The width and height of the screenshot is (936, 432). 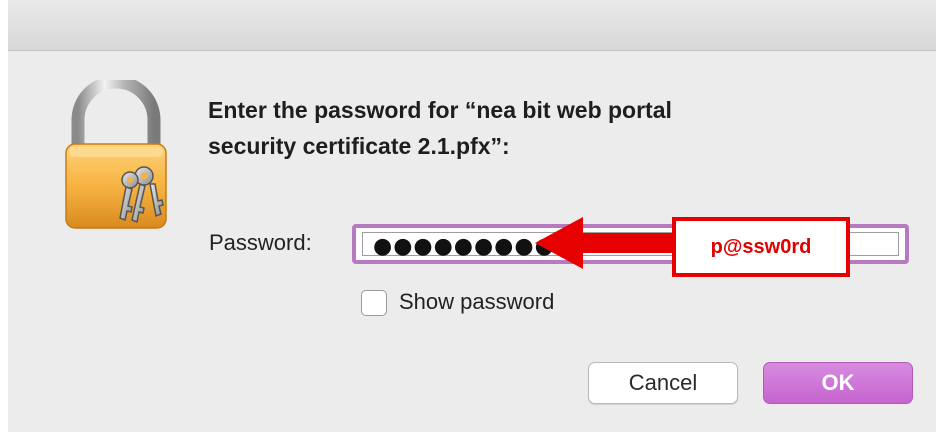 What do you see at coordinates (761, 247) in the screenshot?
I see `password-annotation: p@ssw0rd` at bounding box center [761, 247].